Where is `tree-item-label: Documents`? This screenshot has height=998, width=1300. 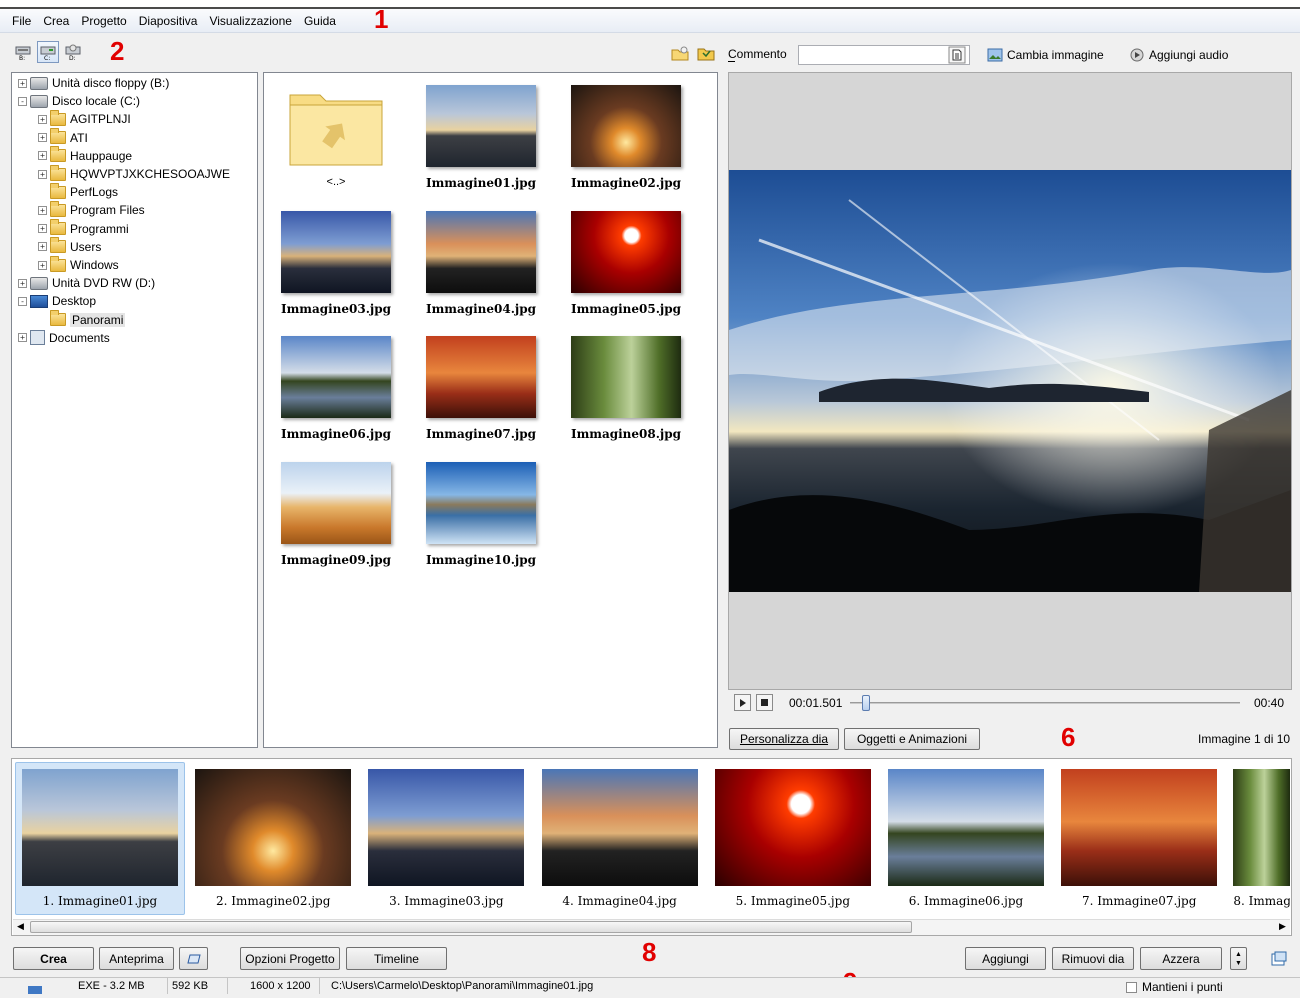 tree-item-label: Documents is located at coordinates (79, 337).